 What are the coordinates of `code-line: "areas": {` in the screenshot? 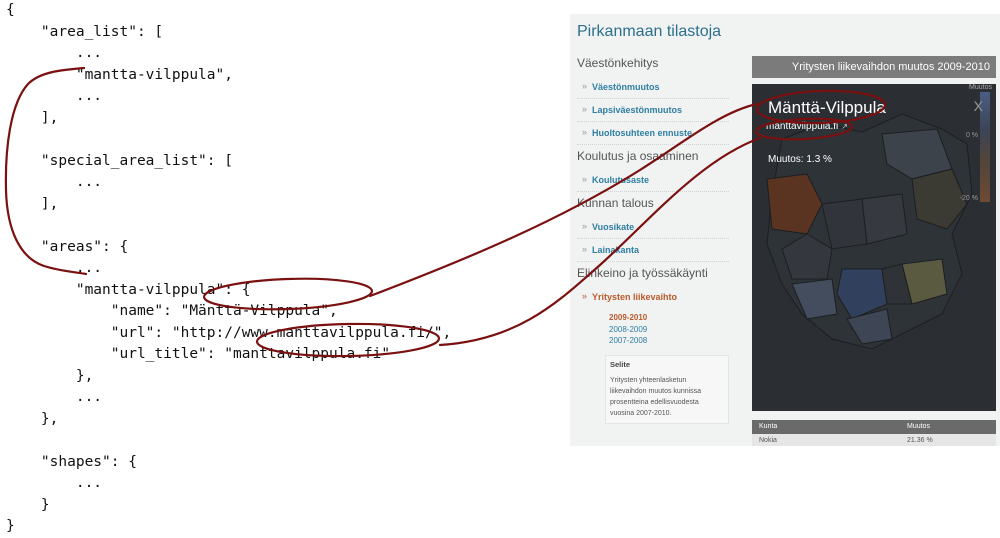 It's located at (67, 246).